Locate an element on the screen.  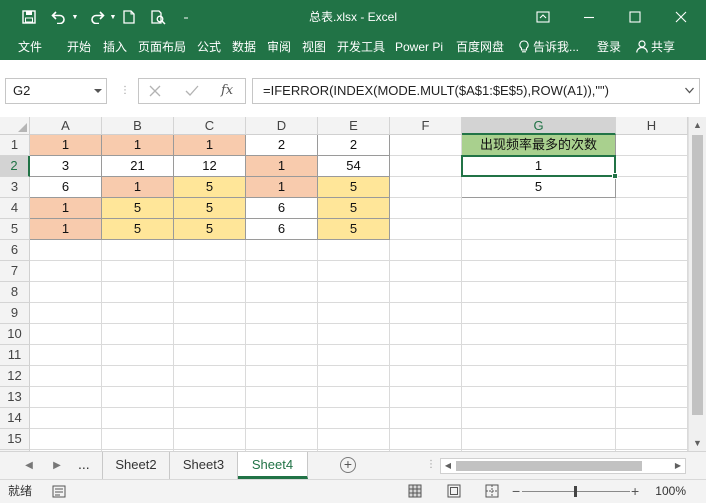
name-box: G2 is located at coordinates (56, 91).